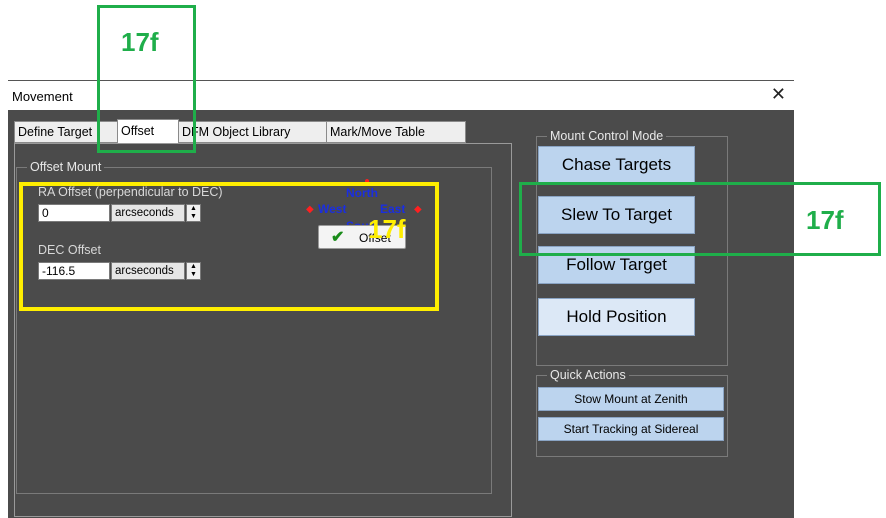 The image size is (886, 518). What do you see at coordinates (631, 429) in the screenshot?
I see `start-tracking-button: Start Tracking at Sidereal` at bounding box center [631, 429].